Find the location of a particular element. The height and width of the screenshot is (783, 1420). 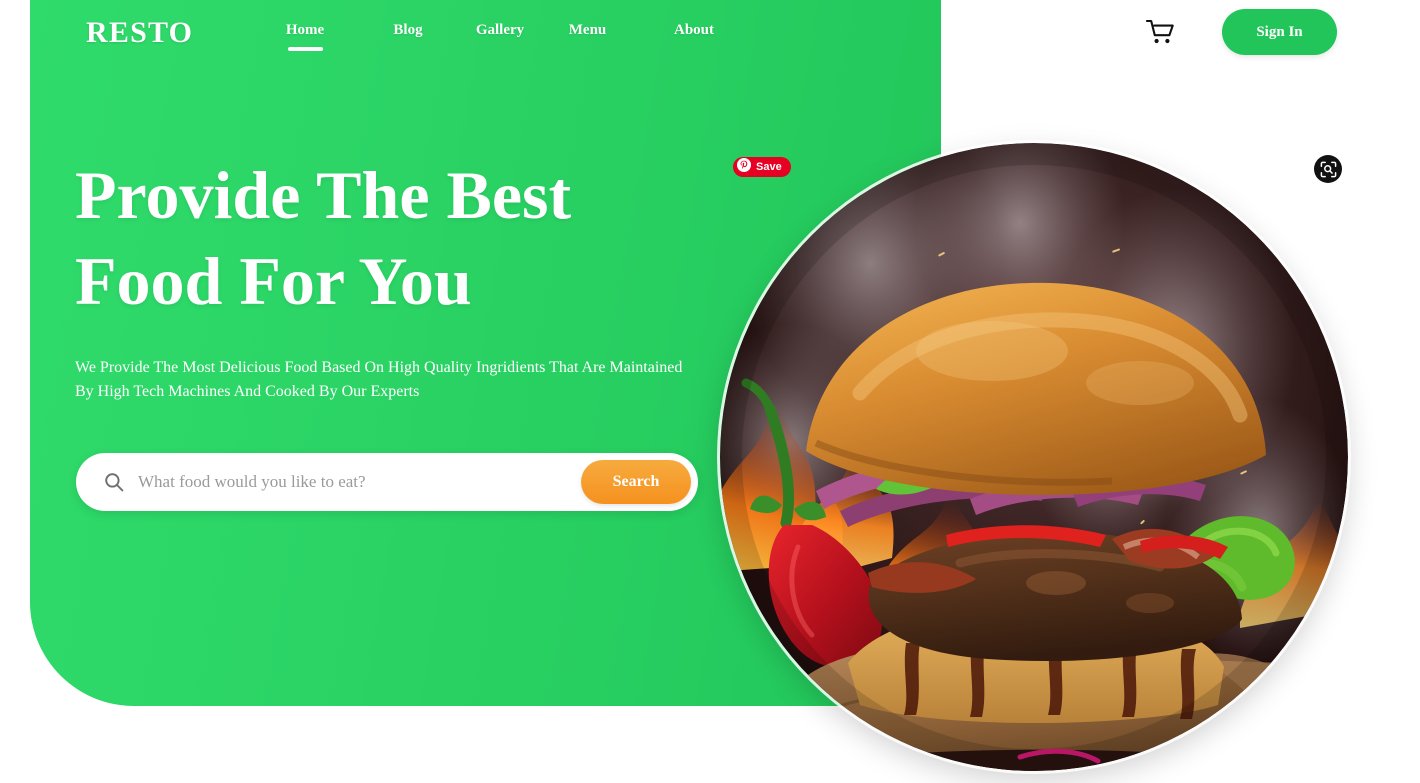

page-title: Provide The Best Food For You is located at coordinates (395, 238).